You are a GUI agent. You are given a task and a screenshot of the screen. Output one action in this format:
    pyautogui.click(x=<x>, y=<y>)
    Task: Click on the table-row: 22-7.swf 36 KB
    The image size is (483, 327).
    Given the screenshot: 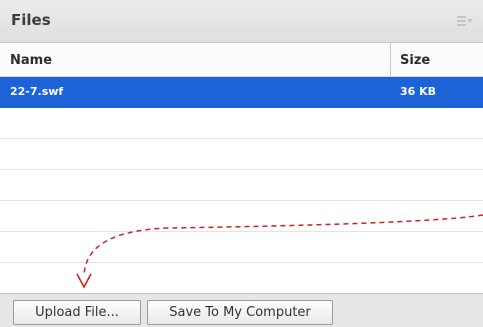 What is the action you would take?
    pyautogui.click(x=241, y=92)
    